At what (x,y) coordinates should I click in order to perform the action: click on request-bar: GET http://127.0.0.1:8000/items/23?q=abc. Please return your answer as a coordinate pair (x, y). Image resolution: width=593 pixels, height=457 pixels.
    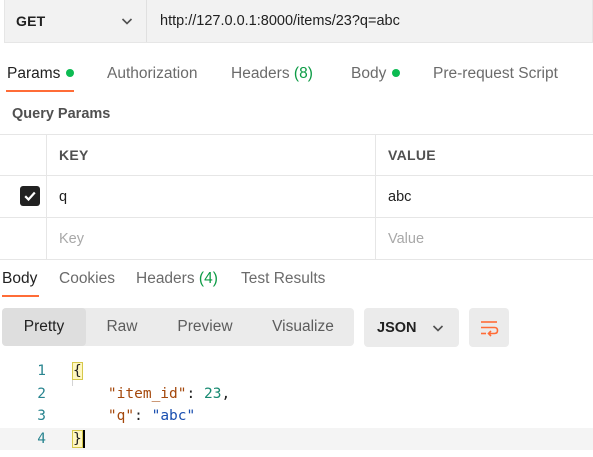
    Looking at the image, I should click on (298, 21).